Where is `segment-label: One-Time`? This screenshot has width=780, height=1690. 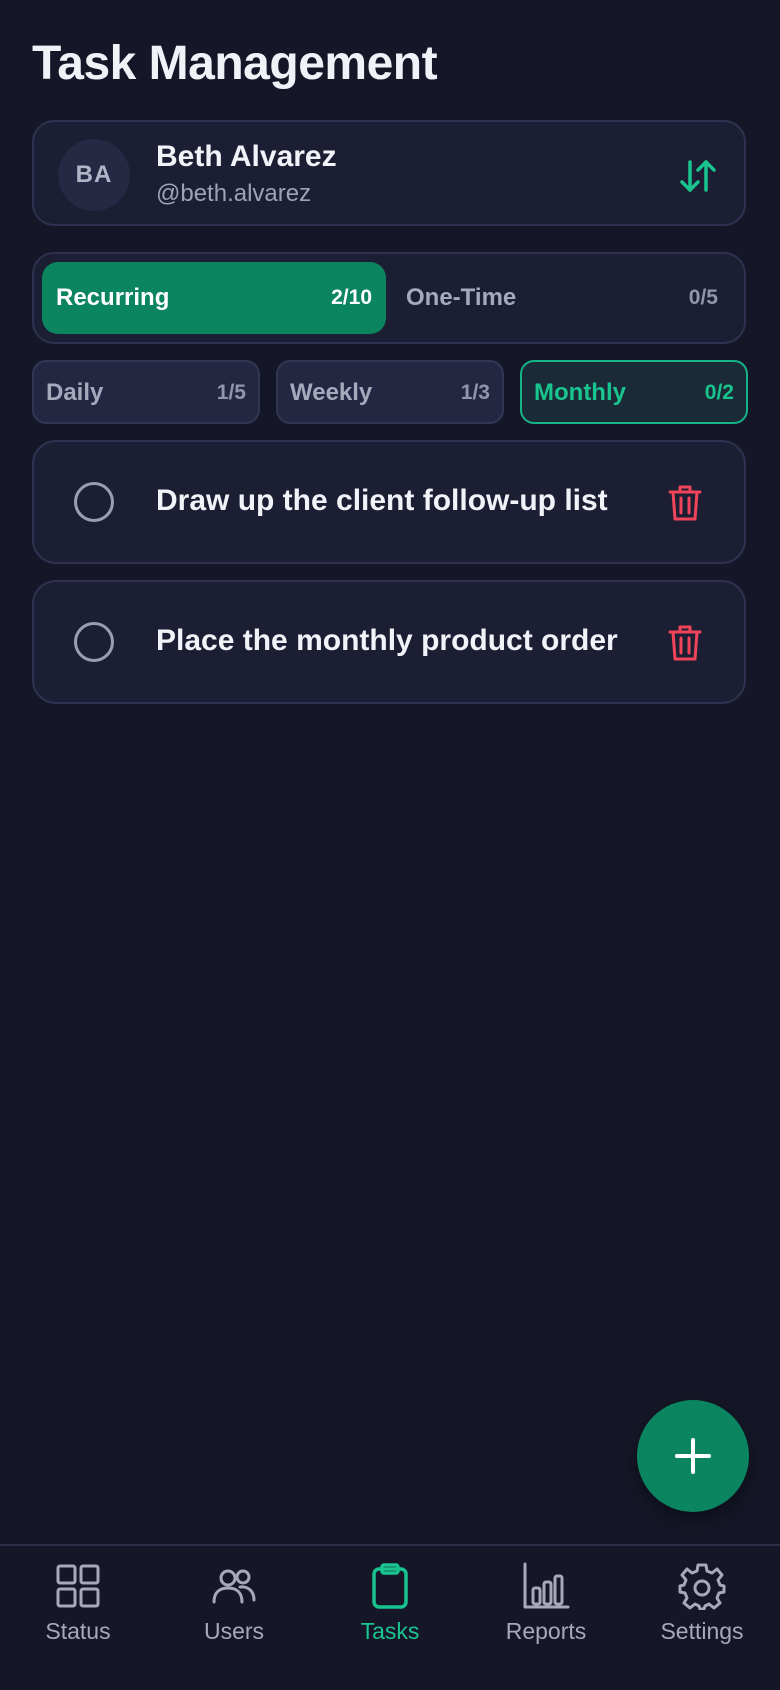
segment-label: One-Time is located at coordinates (461, 297).